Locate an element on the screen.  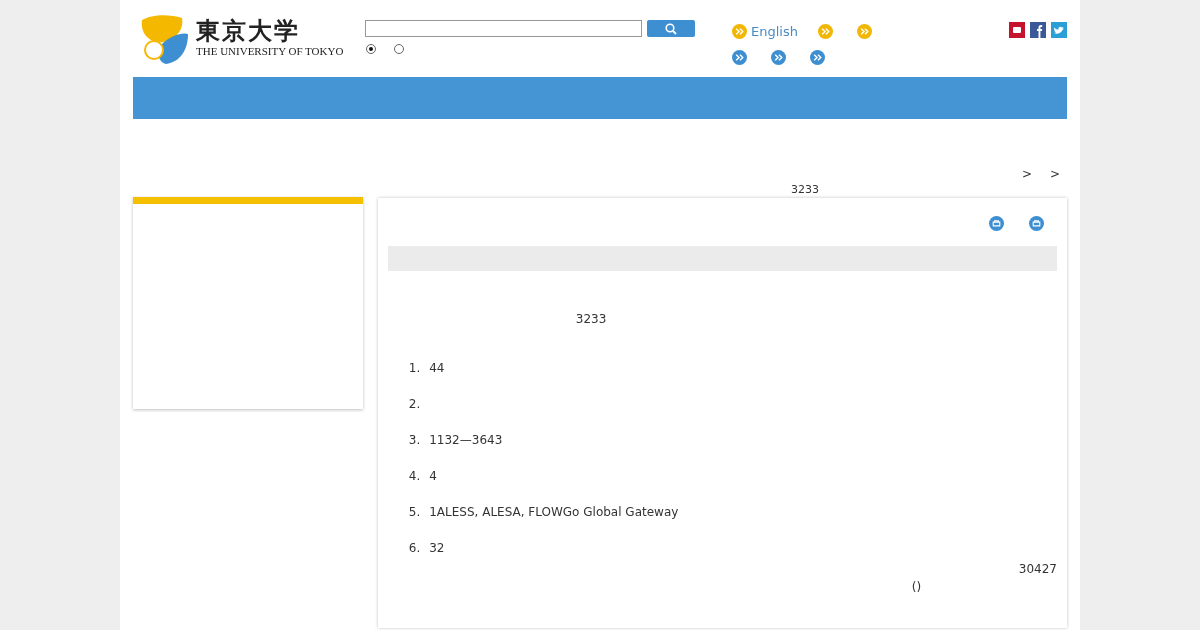
video-icon is located at coordinates (1017, 30).